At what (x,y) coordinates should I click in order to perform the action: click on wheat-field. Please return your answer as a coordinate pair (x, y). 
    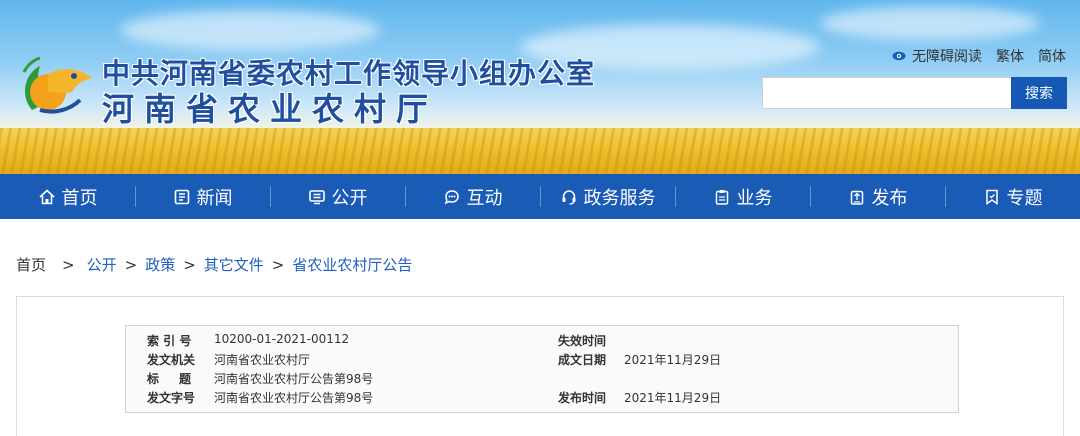
    Looking at the image, I should click on (540, 151).